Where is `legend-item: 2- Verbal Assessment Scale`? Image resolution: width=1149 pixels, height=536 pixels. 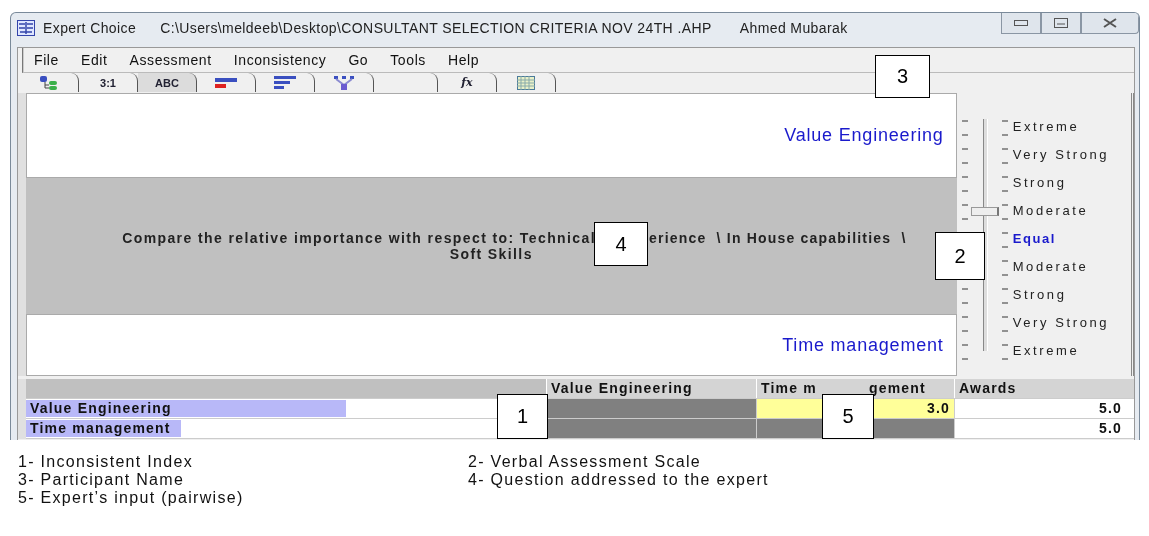 legend-item: 2- Verbal Assessment Scale is located at coordinates (585, 462).